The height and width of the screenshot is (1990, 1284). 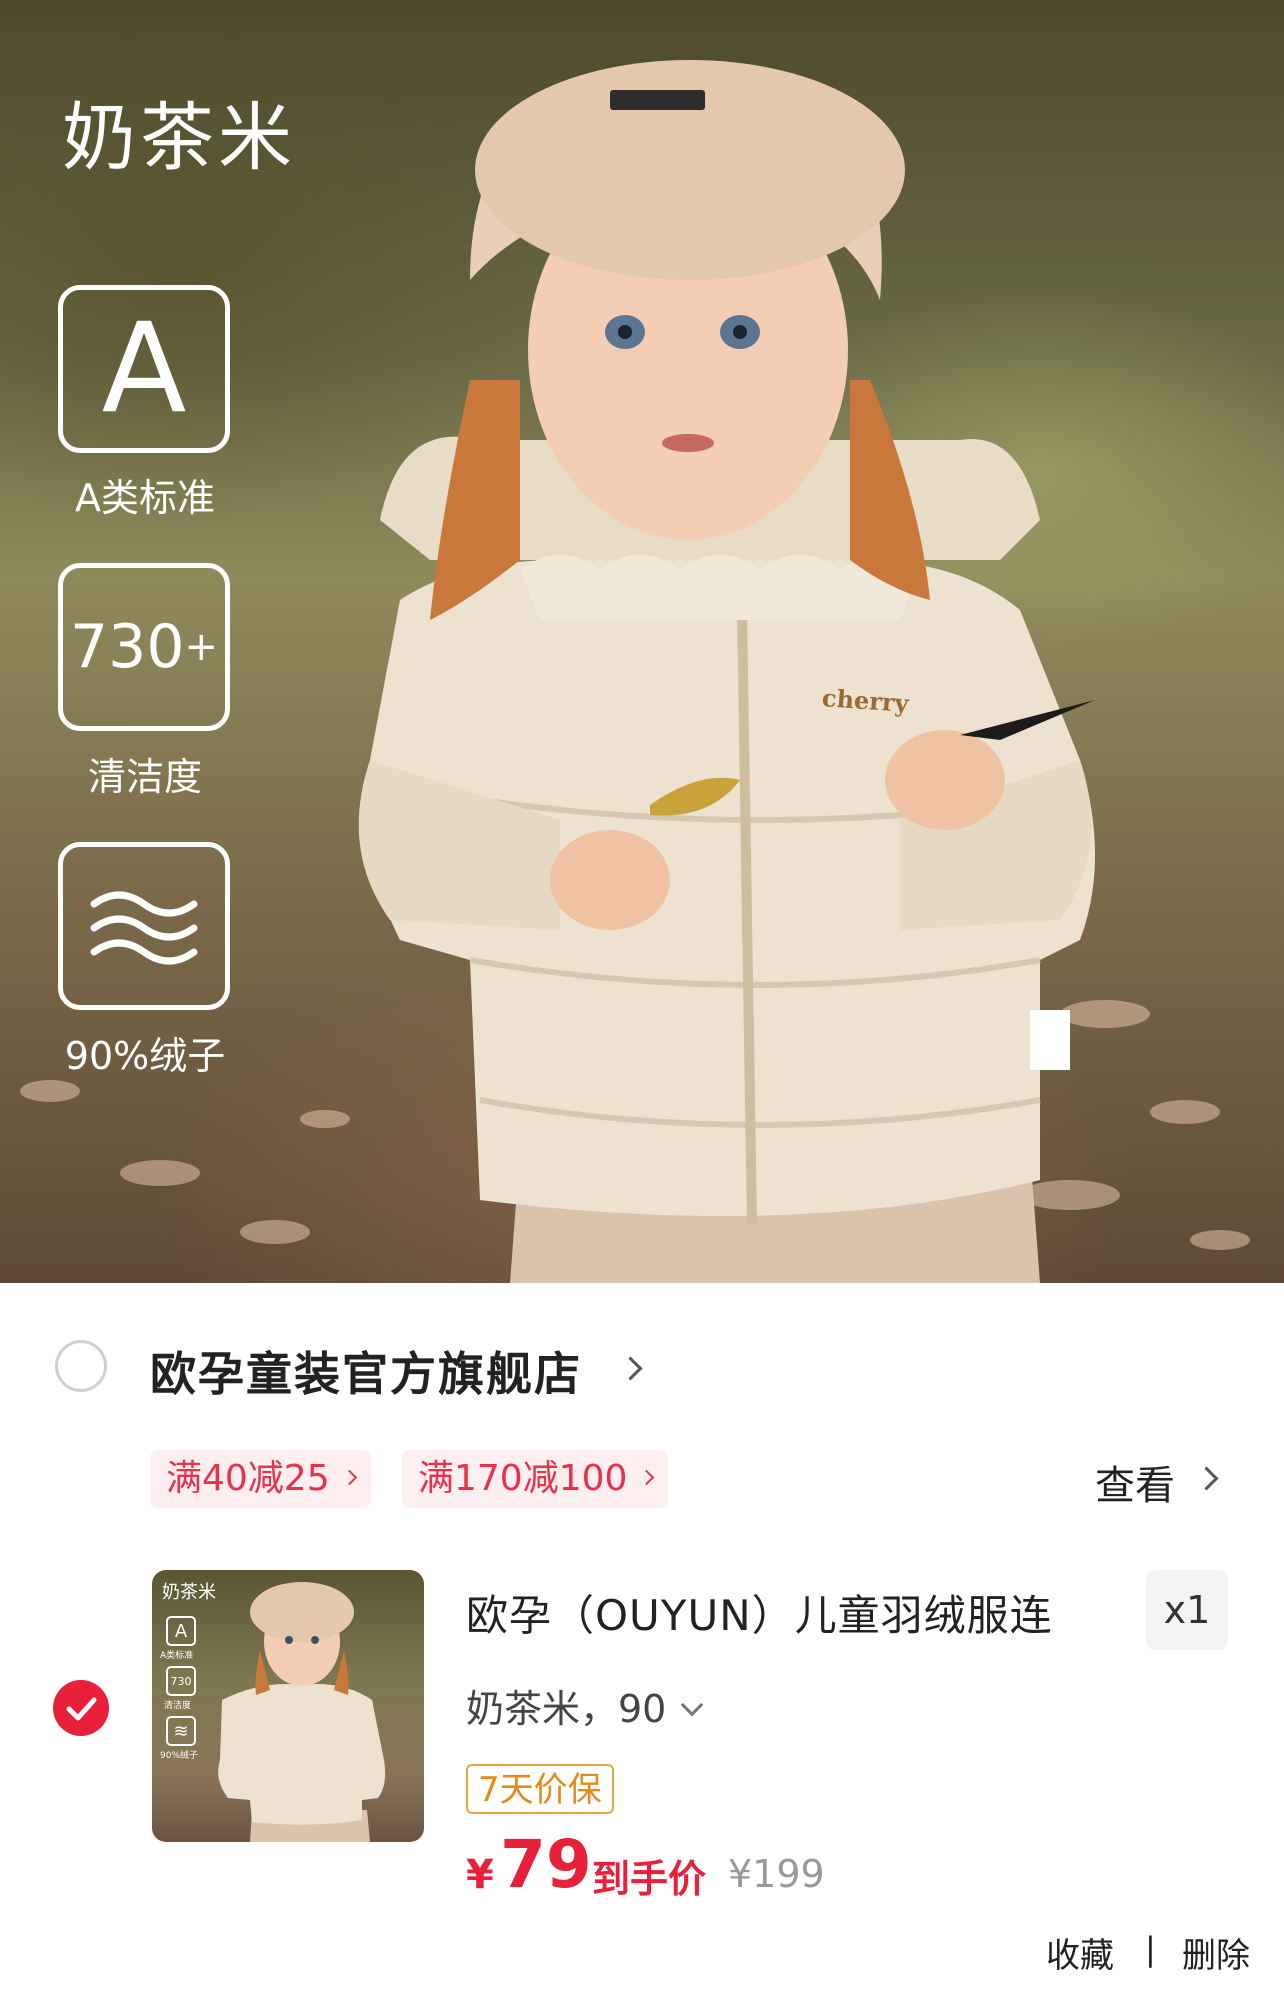 I want to click on down-wave-icon, so click(x=144, y=926).